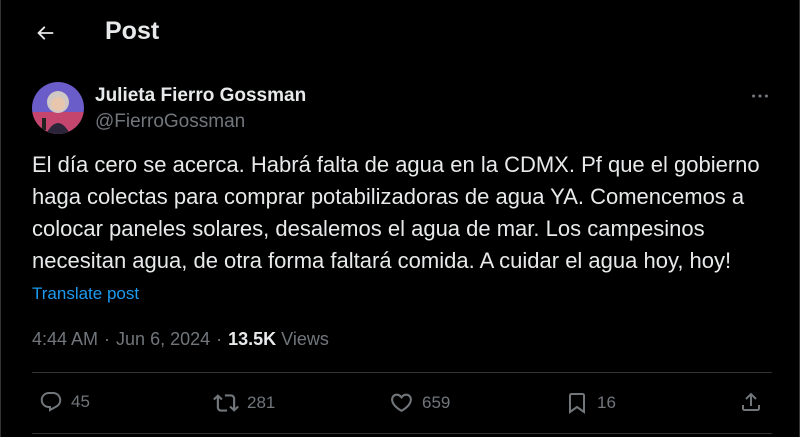 Image resolution: width=800 pixels, height=437 pixels. I want to click on action-bar: 45 281 659 16, so click(400, 404).